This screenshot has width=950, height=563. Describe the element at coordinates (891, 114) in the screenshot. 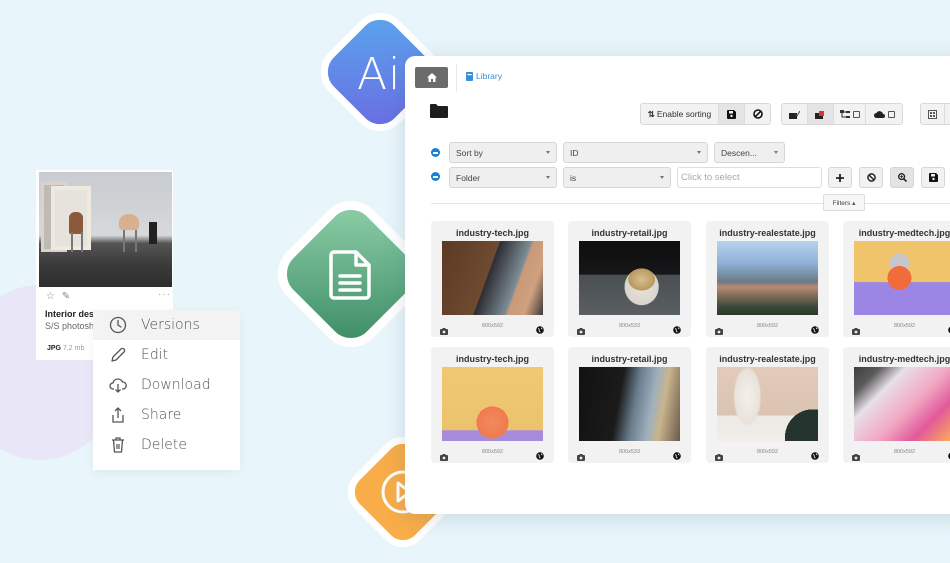

I see `cloud-checkbox` at that location.